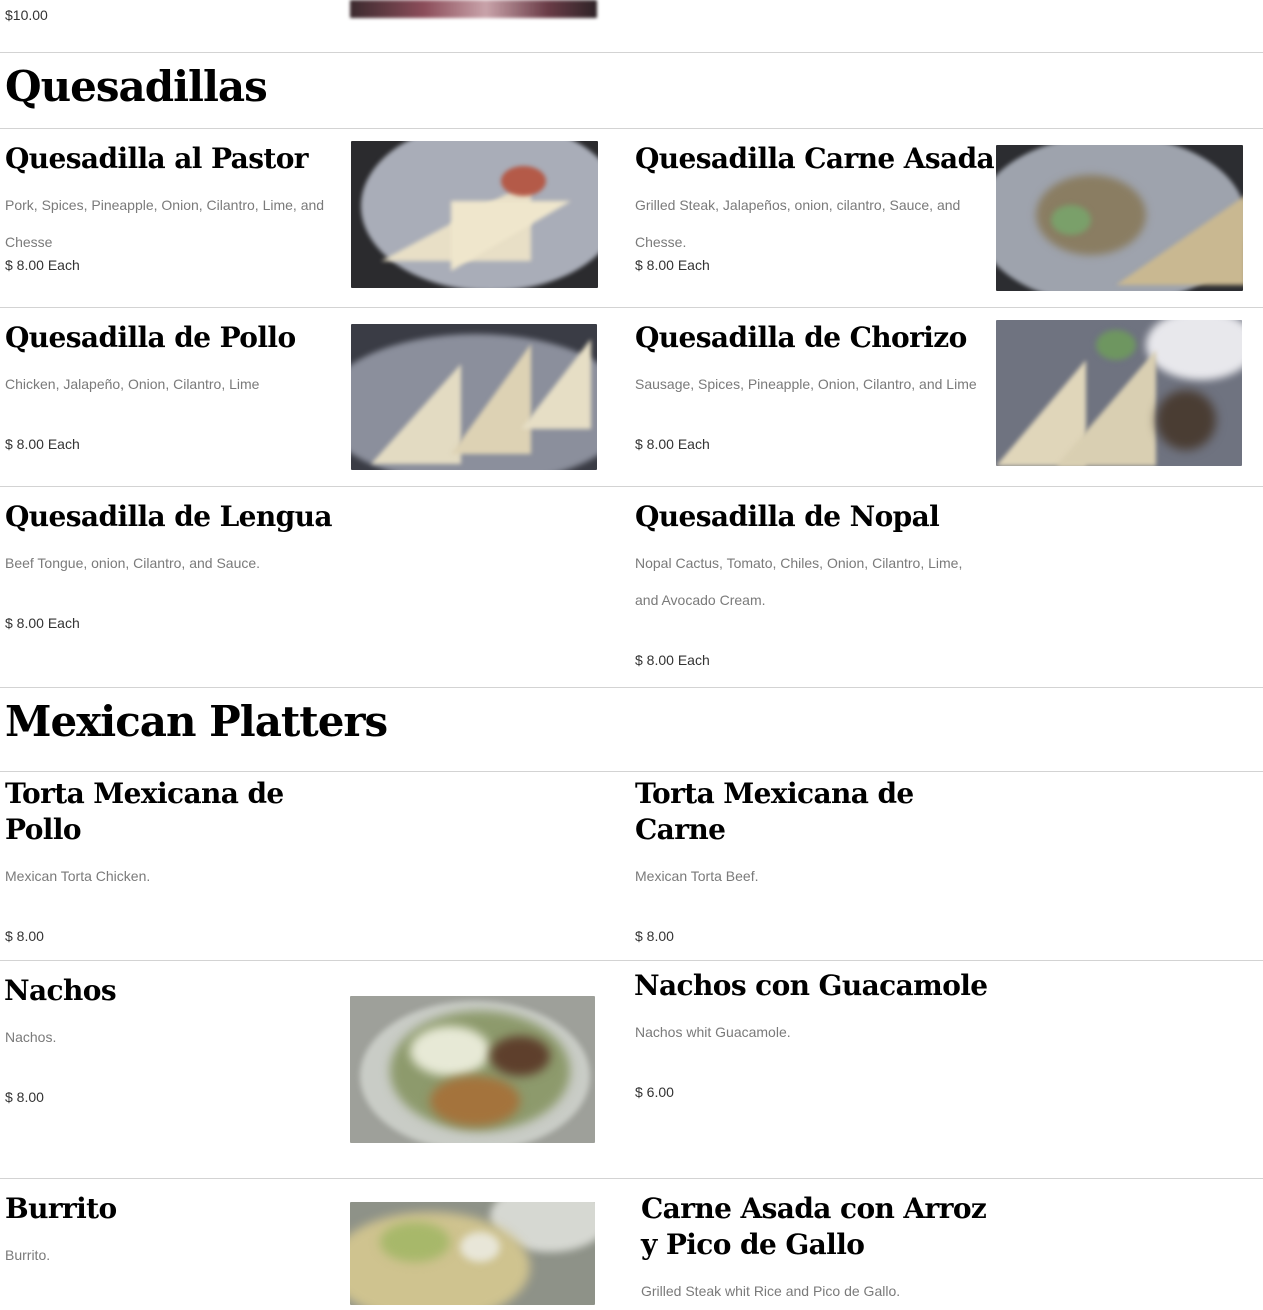  What do you see at coordinates (169, 516) in the screenshot?
I see `item-title: Quesadilla de Lengua` at bounding box center [169, 516].